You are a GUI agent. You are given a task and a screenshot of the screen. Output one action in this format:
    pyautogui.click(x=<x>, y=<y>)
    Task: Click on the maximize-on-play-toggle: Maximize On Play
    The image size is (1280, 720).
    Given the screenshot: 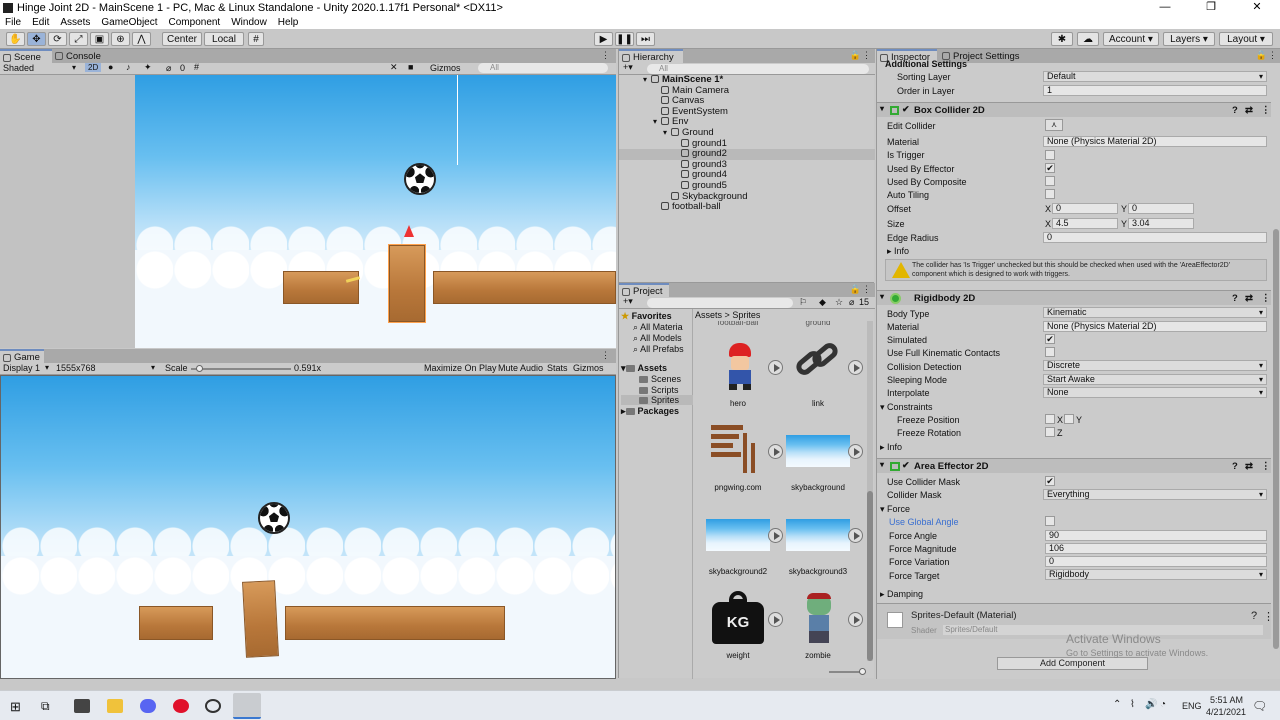 What is the action you would take?
    pyautogui.click(x=460, y=368)
    